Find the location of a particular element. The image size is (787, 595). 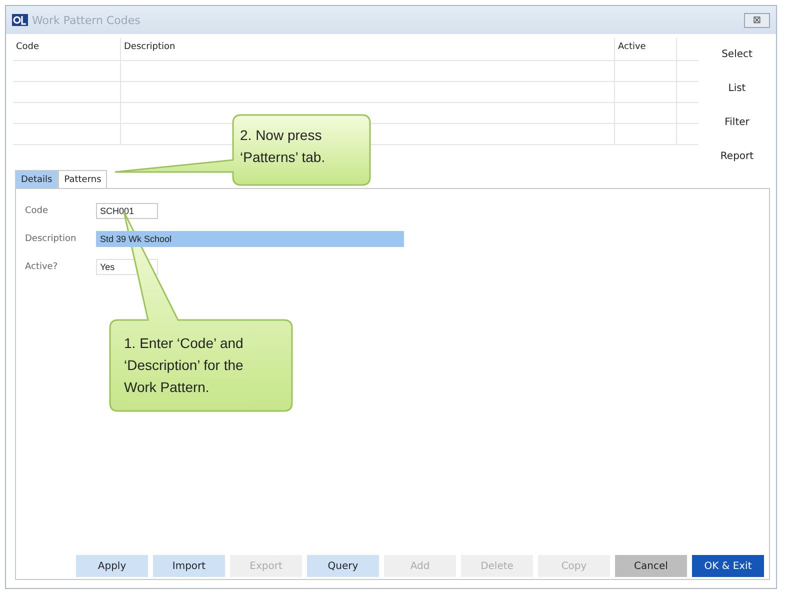

input-field: SCH001 is located at coordinates (127, 211).